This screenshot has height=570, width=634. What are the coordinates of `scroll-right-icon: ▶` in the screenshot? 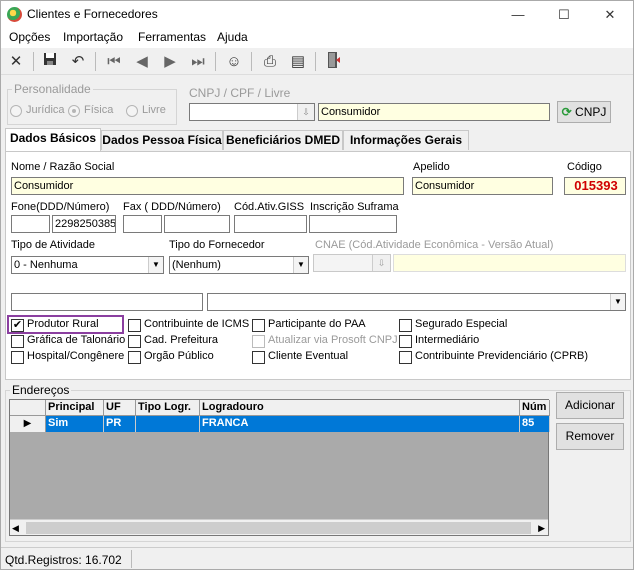 It's located at (541, 528).